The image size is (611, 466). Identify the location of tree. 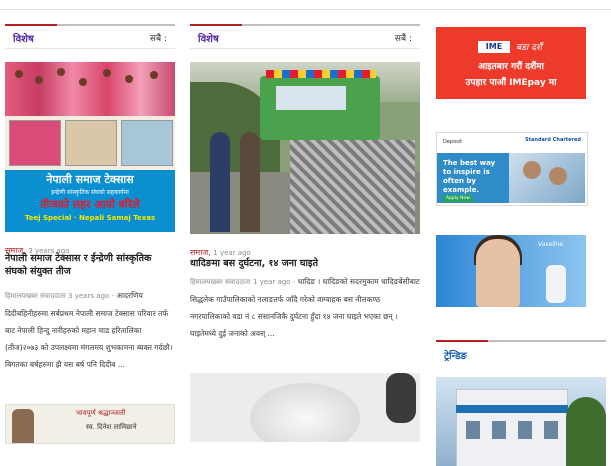
(586, 431).